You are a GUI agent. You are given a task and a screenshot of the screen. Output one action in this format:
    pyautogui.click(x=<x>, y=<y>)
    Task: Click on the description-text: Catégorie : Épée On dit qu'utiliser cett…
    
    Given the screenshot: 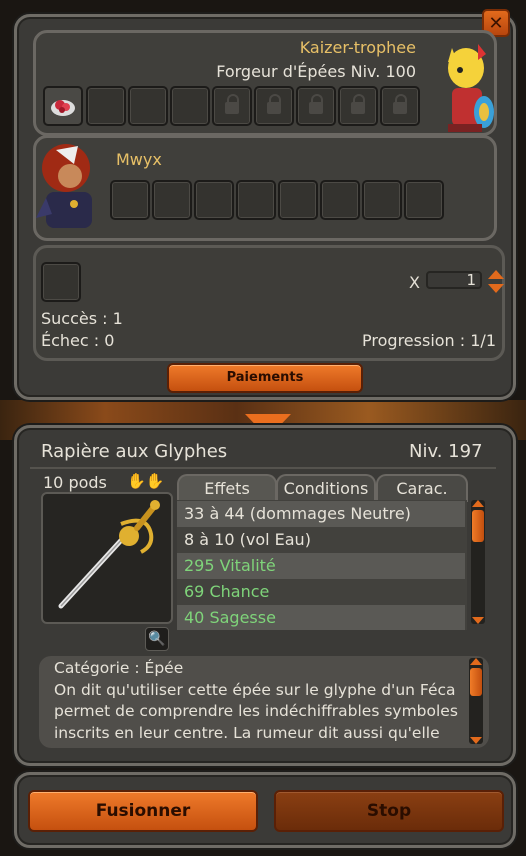 What is the action you would take?
    pyautogui.click(x=260, y=701)
    